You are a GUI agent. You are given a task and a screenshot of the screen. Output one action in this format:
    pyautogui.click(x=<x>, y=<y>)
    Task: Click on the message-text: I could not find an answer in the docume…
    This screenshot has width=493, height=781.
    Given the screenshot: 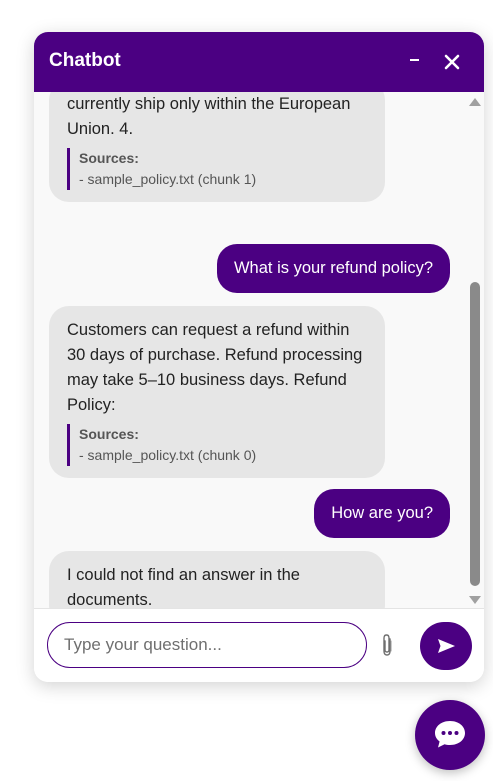 What is the action you would take?
    pyautogui.click(x=183, y=587)
    